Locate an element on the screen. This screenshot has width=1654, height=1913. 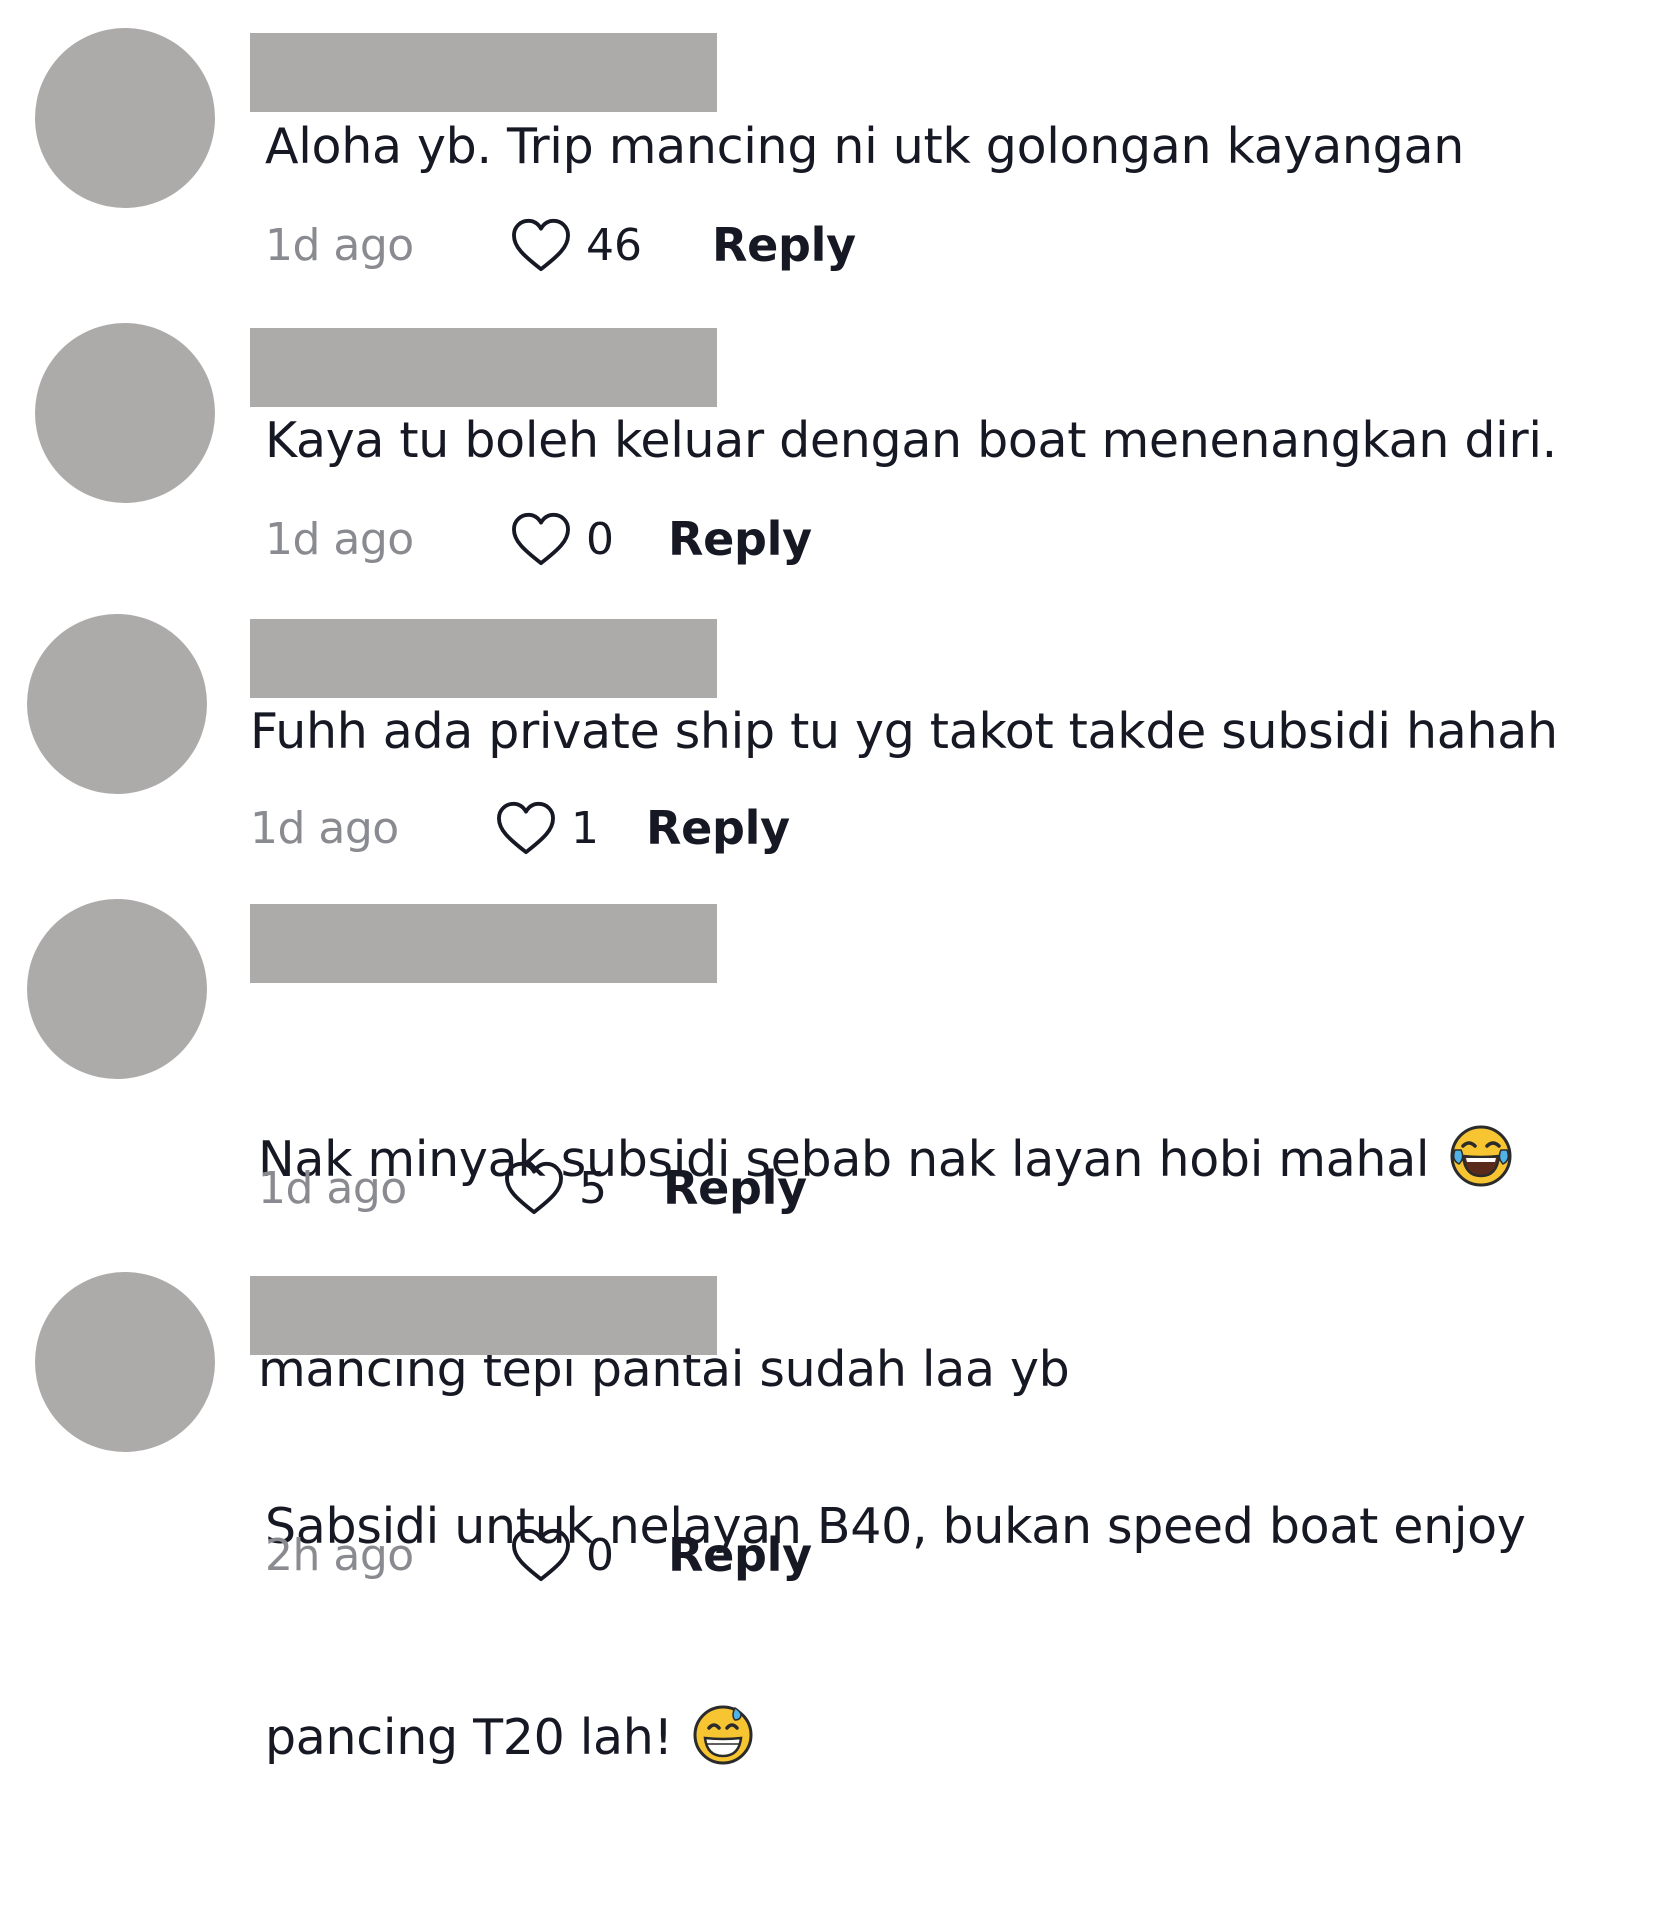
like-count: 1 is located at coordinates (585, 828).